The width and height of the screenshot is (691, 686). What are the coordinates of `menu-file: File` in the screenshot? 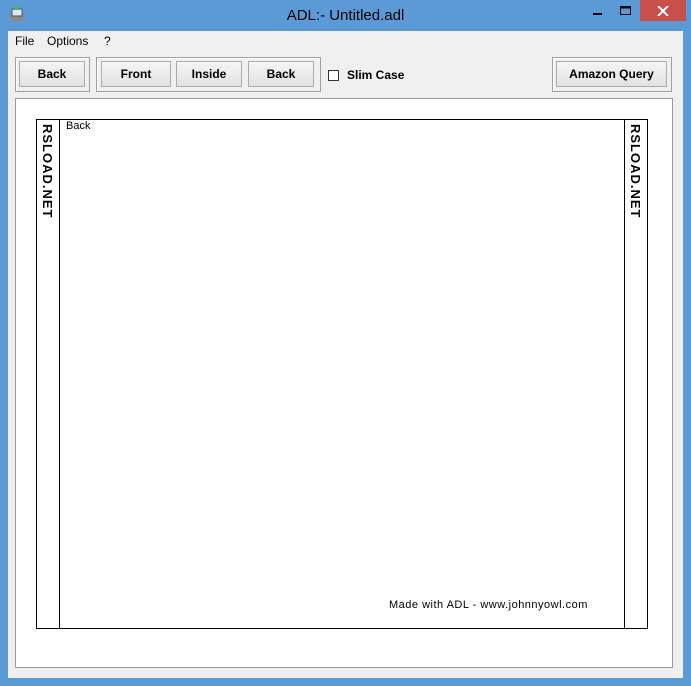 It's located at (24, 41).